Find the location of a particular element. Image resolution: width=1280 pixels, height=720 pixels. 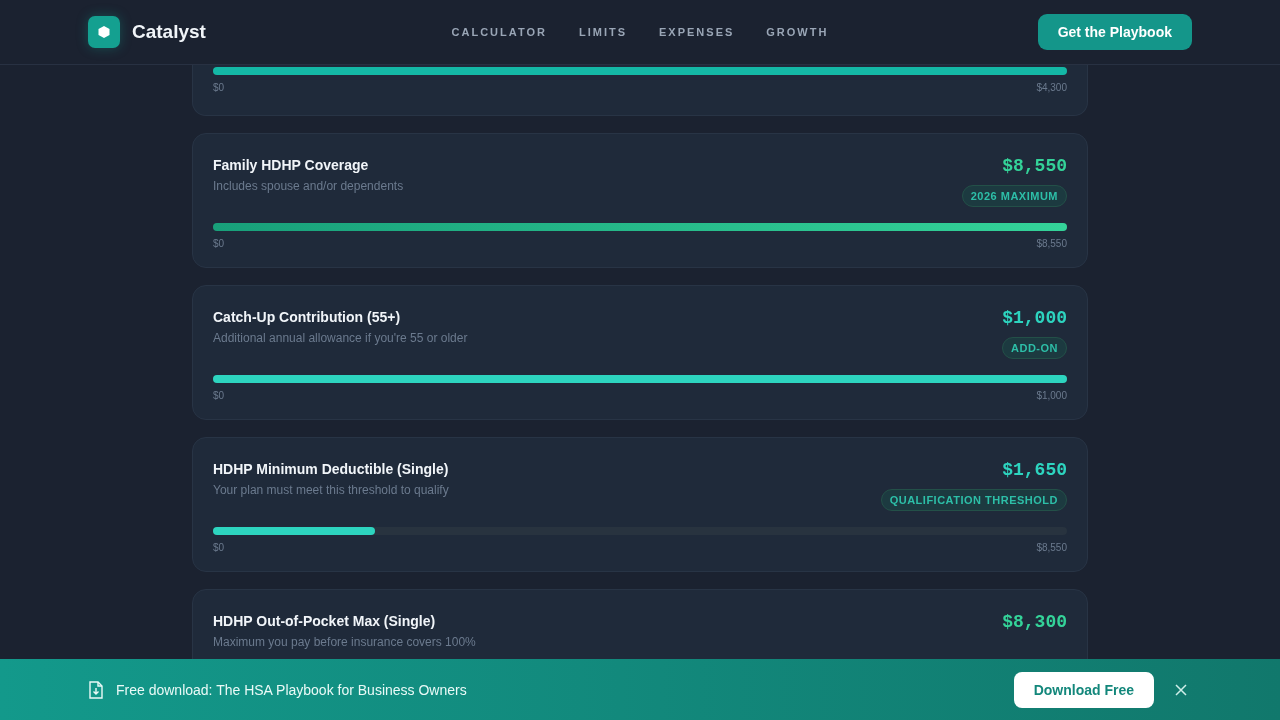

file-download-icon is located at coordinates (96, 689).